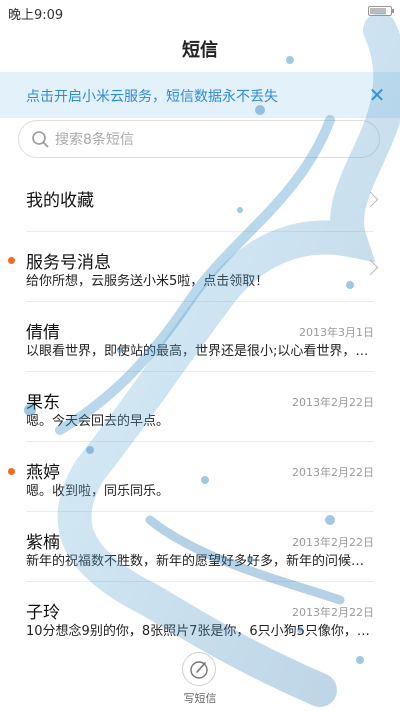  What do you see at coordinates (200, 698) in the screenshot?
I see `compose-label: 写短信` at bounding box center [200, 698].